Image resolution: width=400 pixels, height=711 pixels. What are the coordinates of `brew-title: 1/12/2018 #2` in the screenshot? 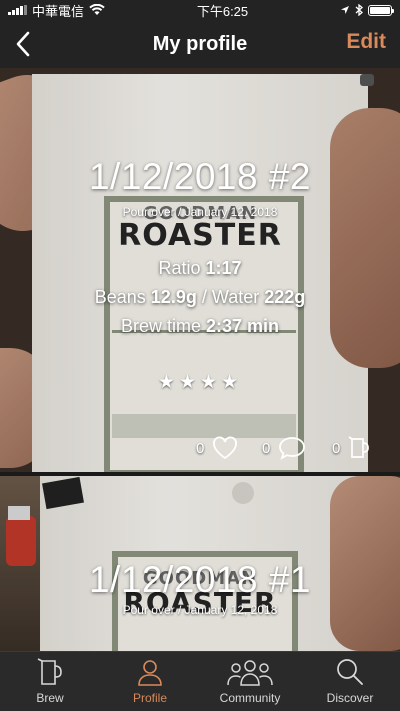 It's located at (200, 176).